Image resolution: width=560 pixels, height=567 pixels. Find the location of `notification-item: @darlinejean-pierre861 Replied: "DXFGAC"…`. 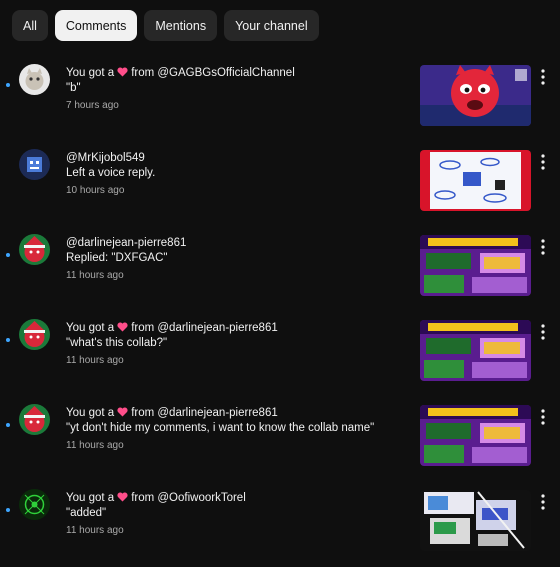

notification-item: @darlinejean-pierre861 Replied: "DXFGAC"… is located at coordinates (280, 269).